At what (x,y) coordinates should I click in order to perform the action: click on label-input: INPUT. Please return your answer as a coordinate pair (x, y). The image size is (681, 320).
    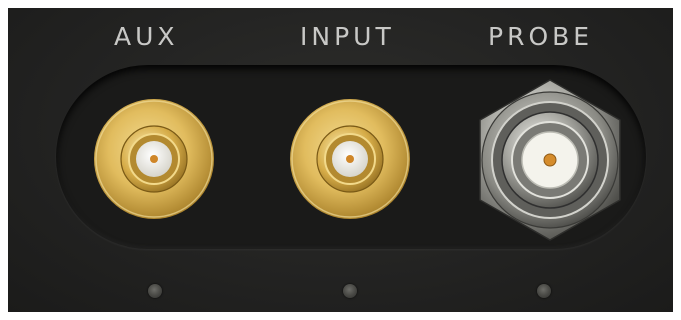
    Looking at the image, I should click on (347, 36).